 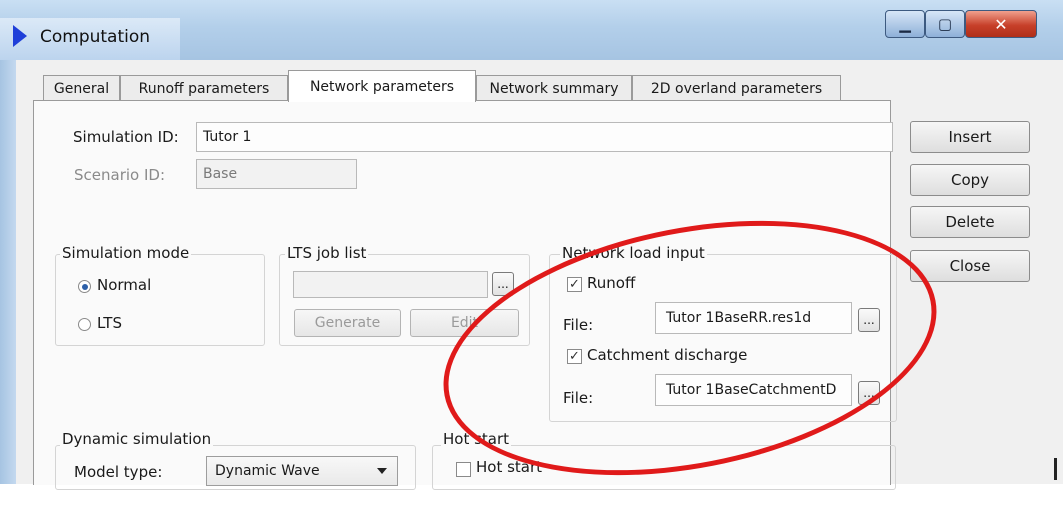 I want to click on model-type-value: Dynamic Wave, so click(x=267, y=471).